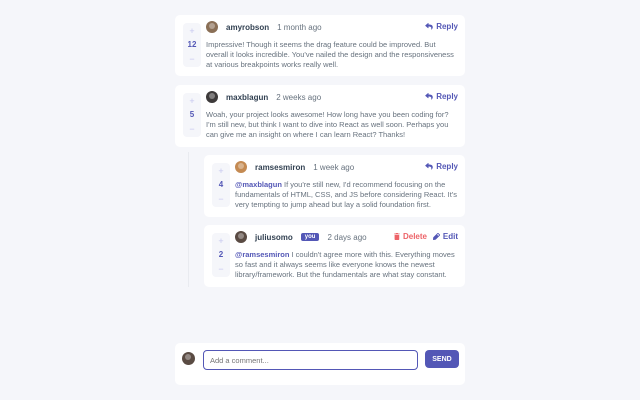  I want to click on score-value: 5, so click(192, 114).